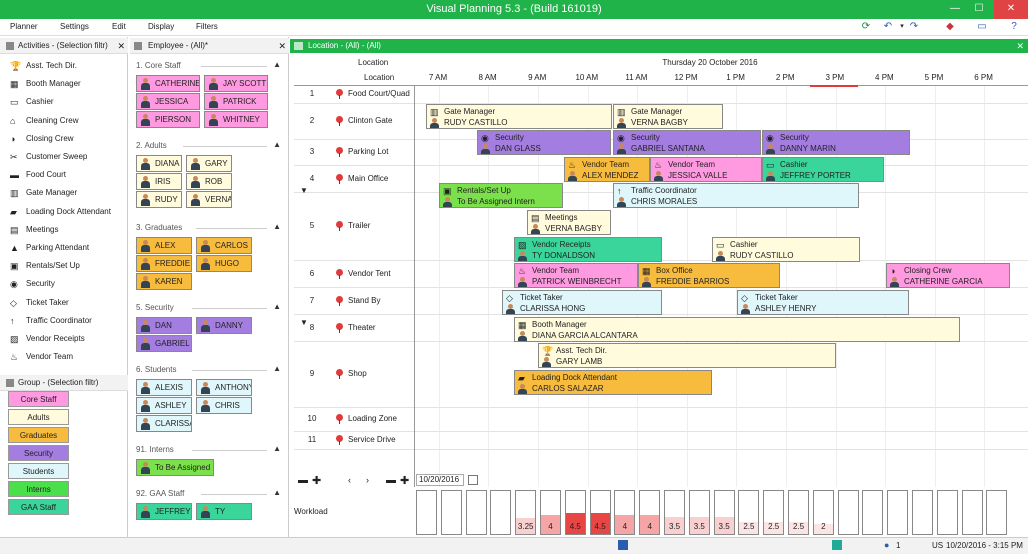 This screenshot has height=554, width=1028. I want to click on employee-section-header: 3. Graduates ▲, so click(208, 227).